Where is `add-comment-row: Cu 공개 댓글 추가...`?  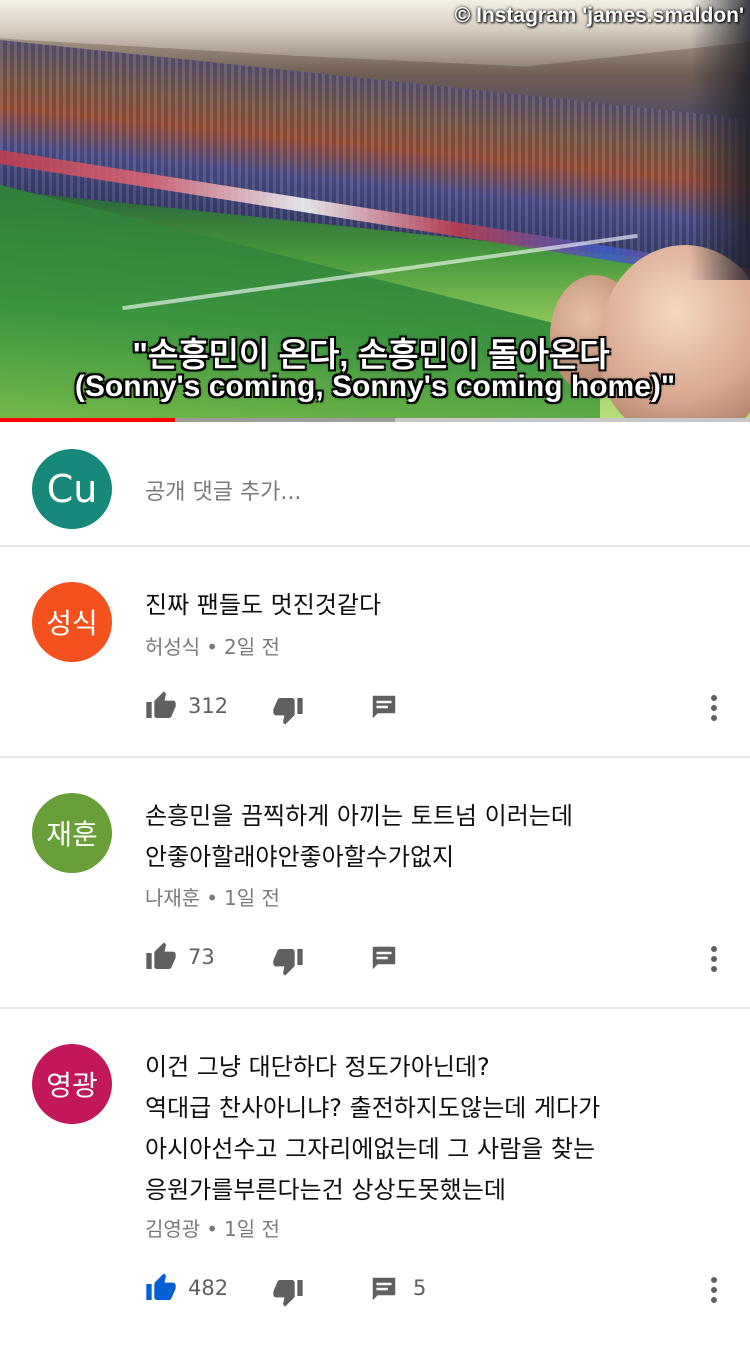 add-comment-row: Cu 공개 댓글 추가... is located at coordinates (375, 484).